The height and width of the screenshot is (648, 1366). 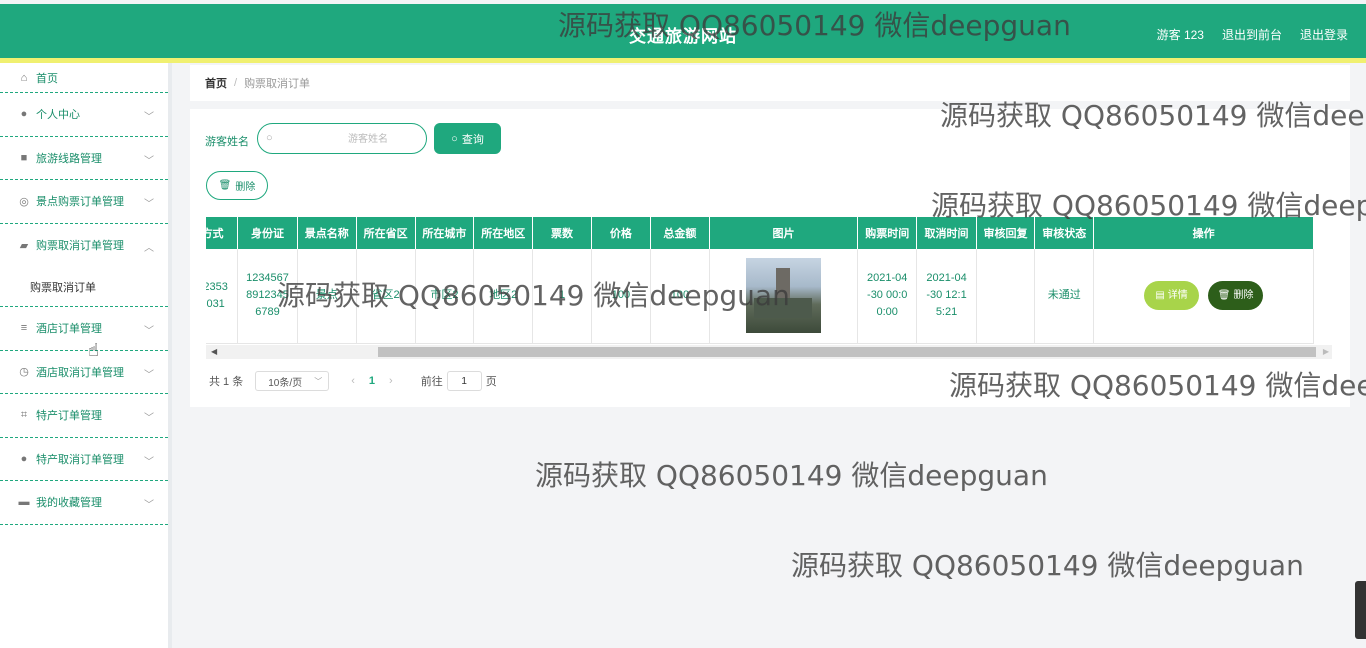 I want to click on scenic-photo, so click(x=783, y=296).